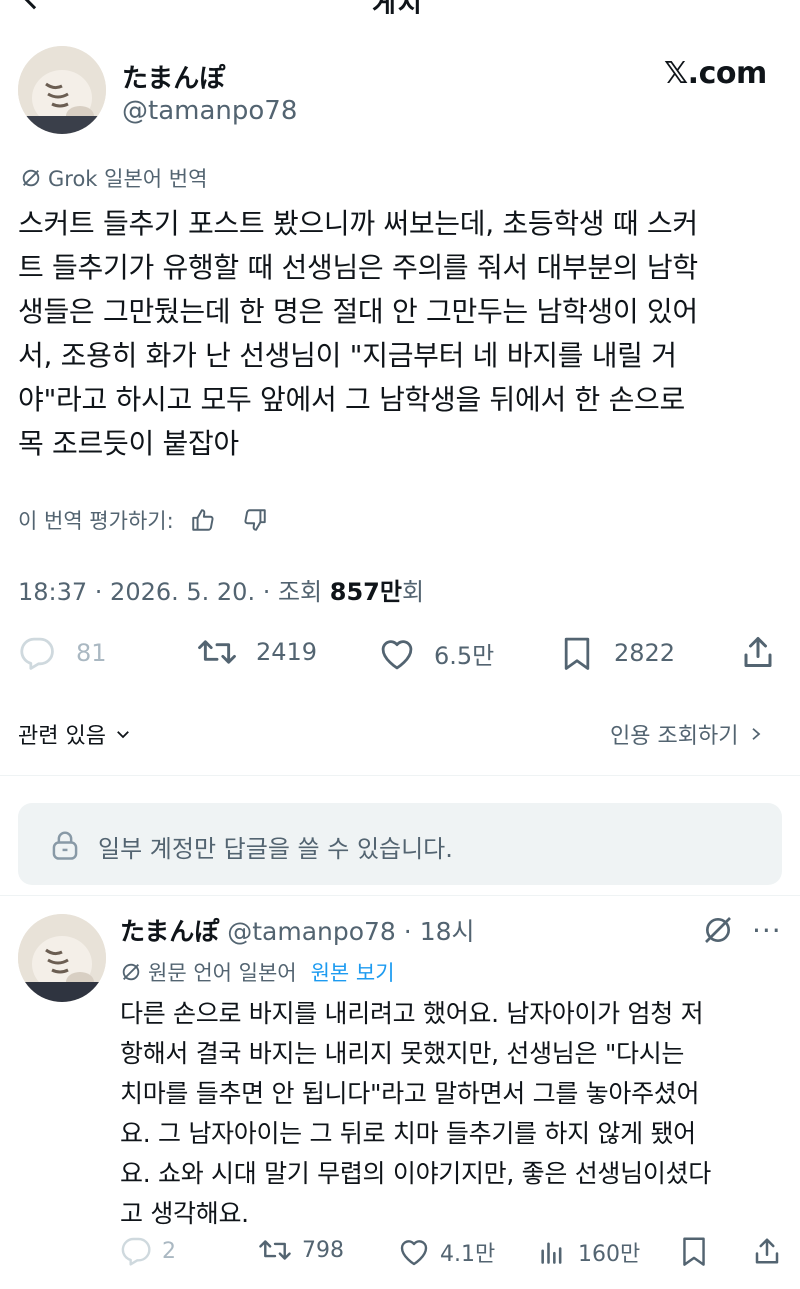  I want to click on reply-avatar, so click(62, 958).